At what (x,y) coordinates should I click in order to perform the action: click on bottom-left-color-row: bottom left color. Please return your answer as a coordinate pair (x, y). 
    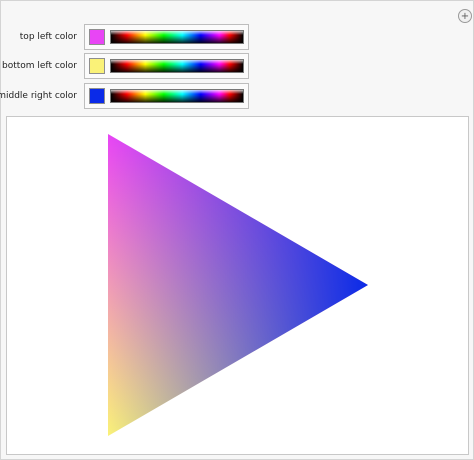
    Looking at the image, I should click on (131, 66).